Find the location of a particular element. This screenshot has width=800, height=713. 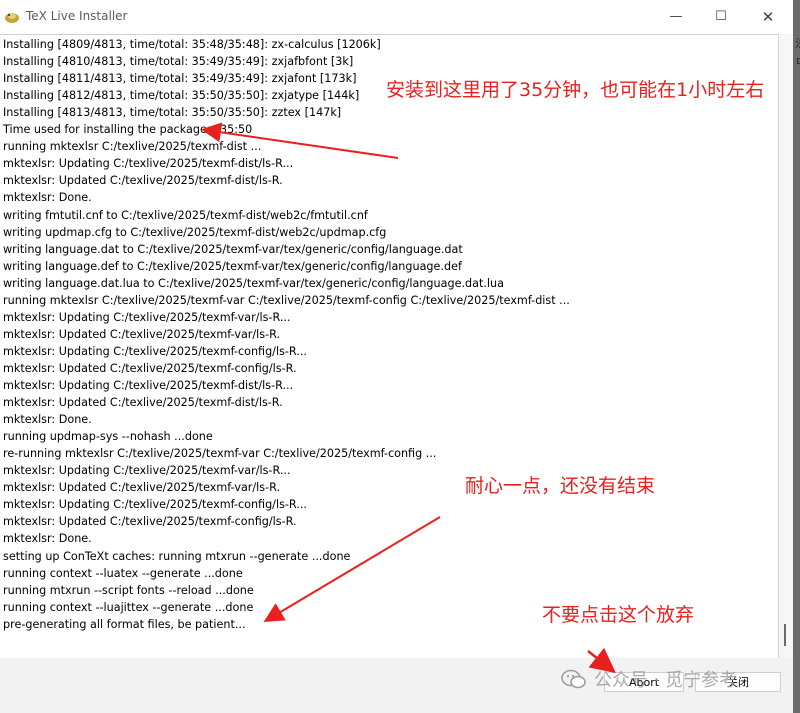

wechat-icon is located at coordinates (573, 679).